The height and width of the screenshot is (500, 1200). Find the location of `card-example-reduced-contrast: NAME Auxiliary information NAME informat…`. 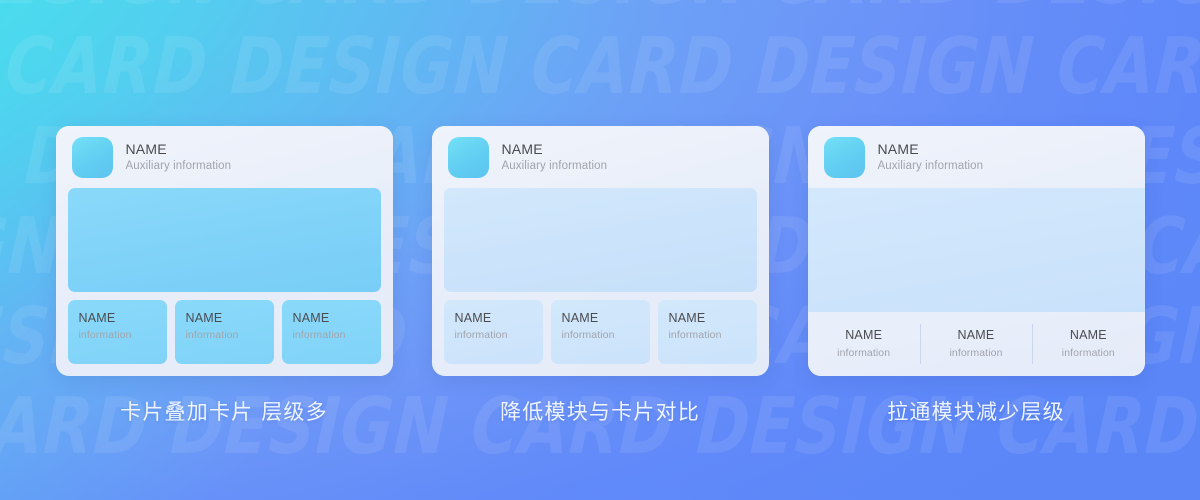

card-example-reduced-contrast: NAME Auxiliary information NAME informat… is located at coordinates (600, 251).